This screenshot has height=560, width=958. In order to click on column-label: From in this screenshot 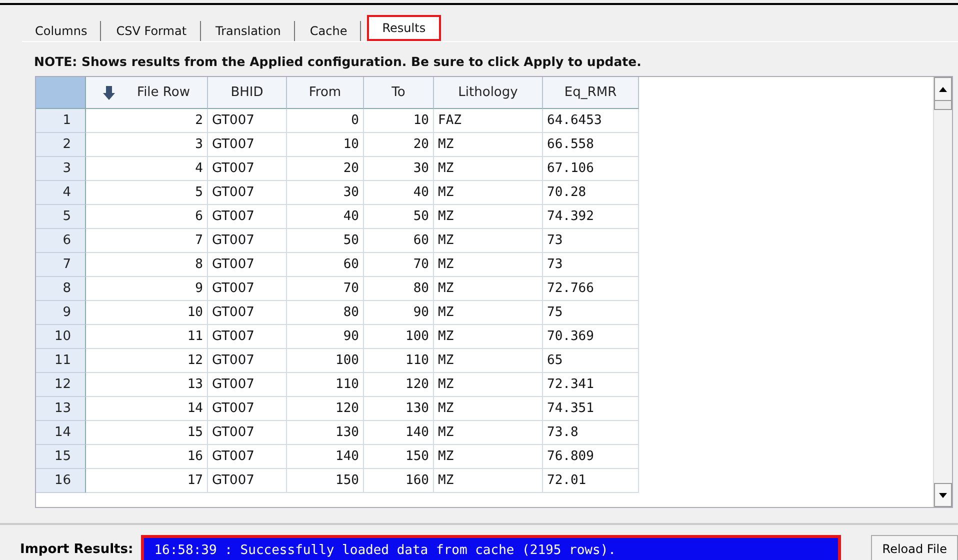, I will do `click(325, 92)`.